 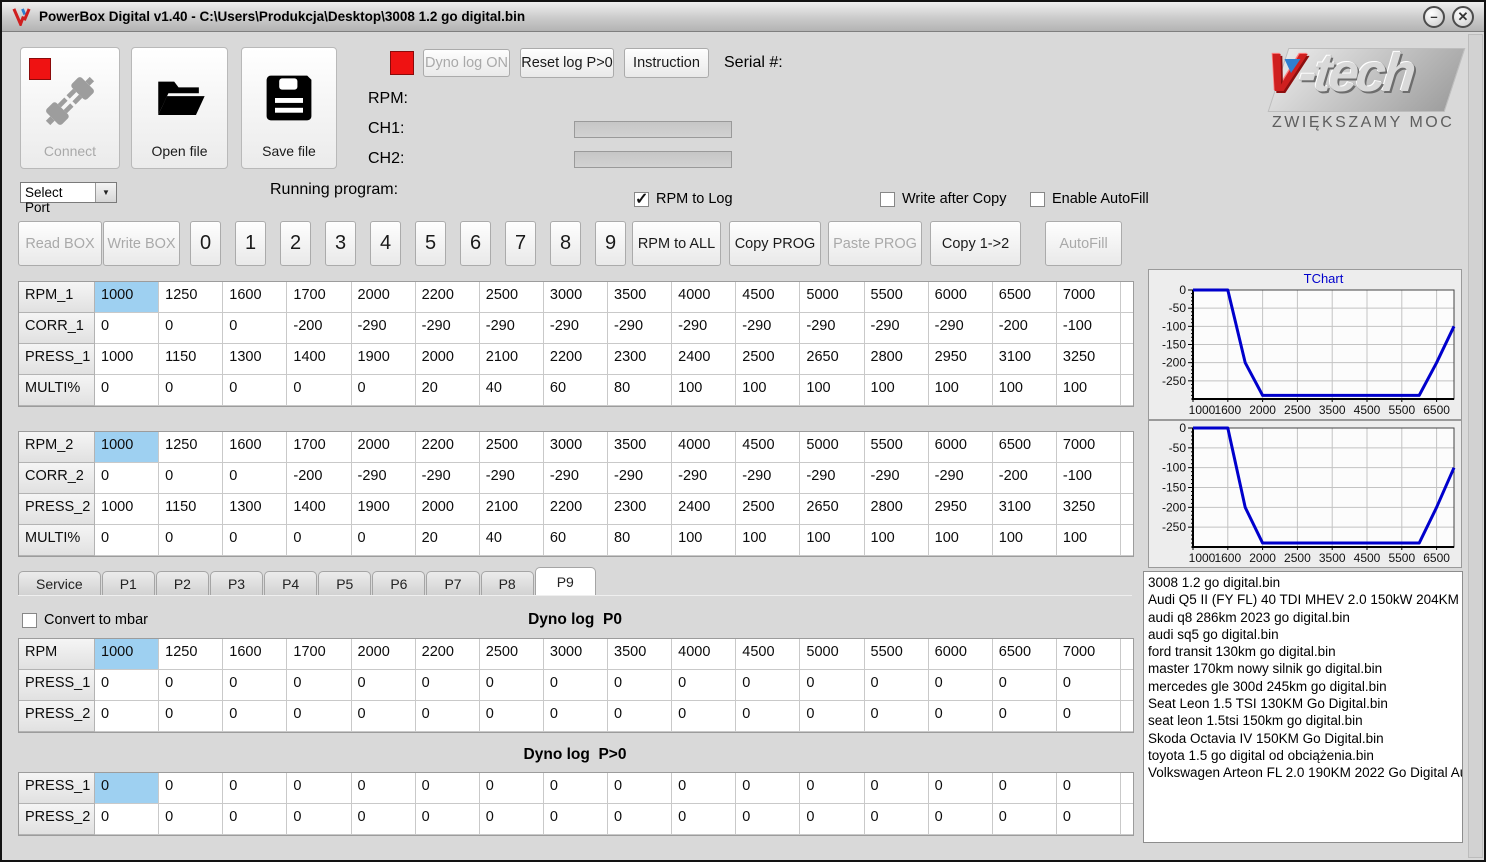 I want to click on num-button-9: 9, so click(x=610, y=243).